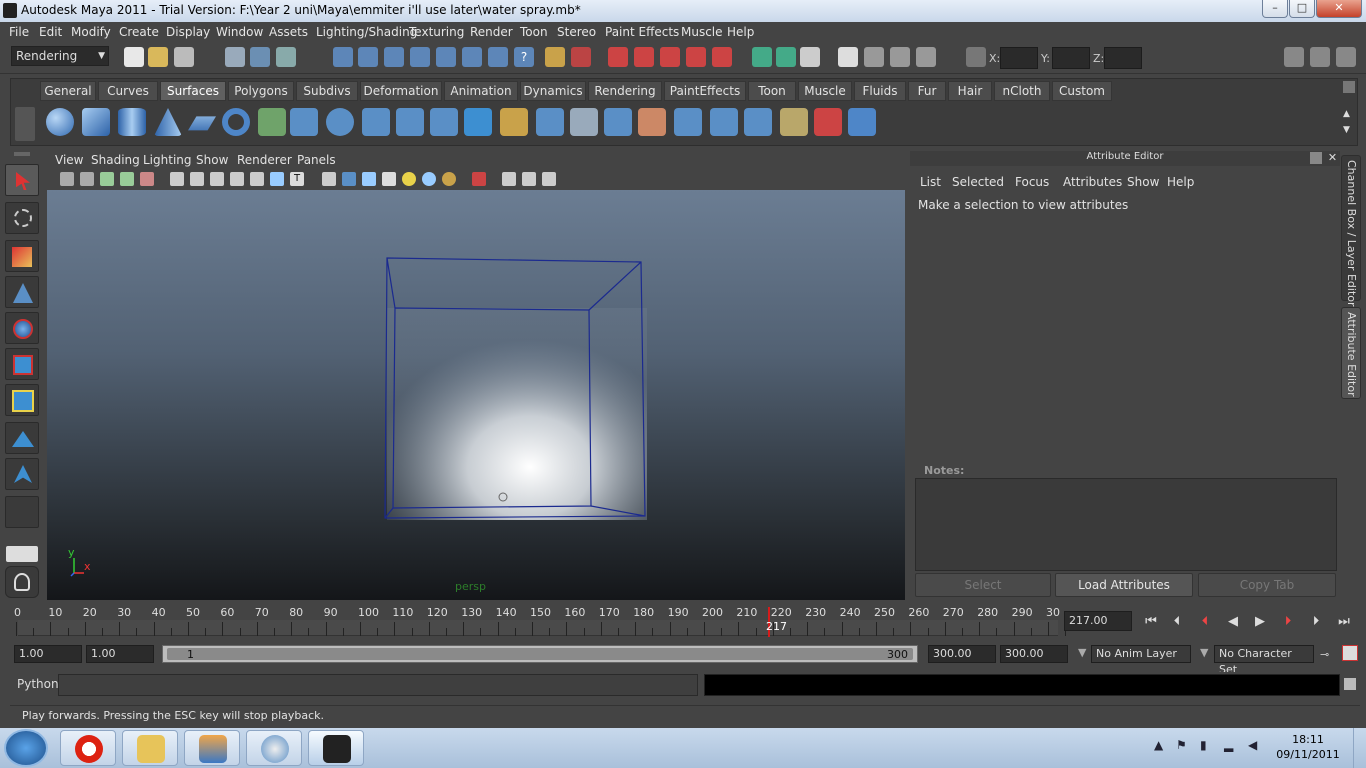  Describe the element at coordinates (1141, 654) in the screenshot. I see `anim-layer-dropdown: No Anim Layer` at that location.